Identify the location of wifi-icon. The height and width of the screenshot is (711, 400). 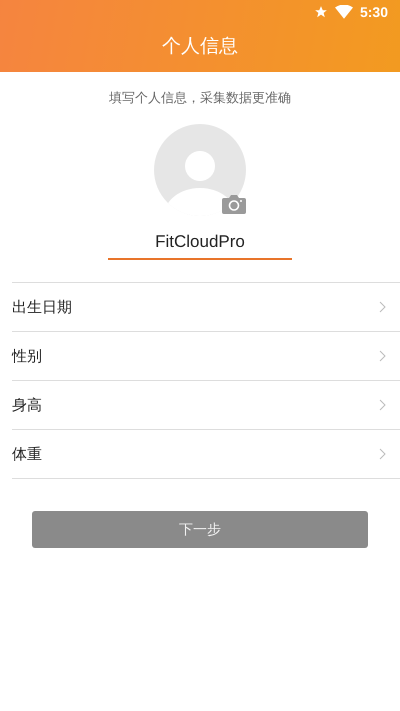
(343, 12).